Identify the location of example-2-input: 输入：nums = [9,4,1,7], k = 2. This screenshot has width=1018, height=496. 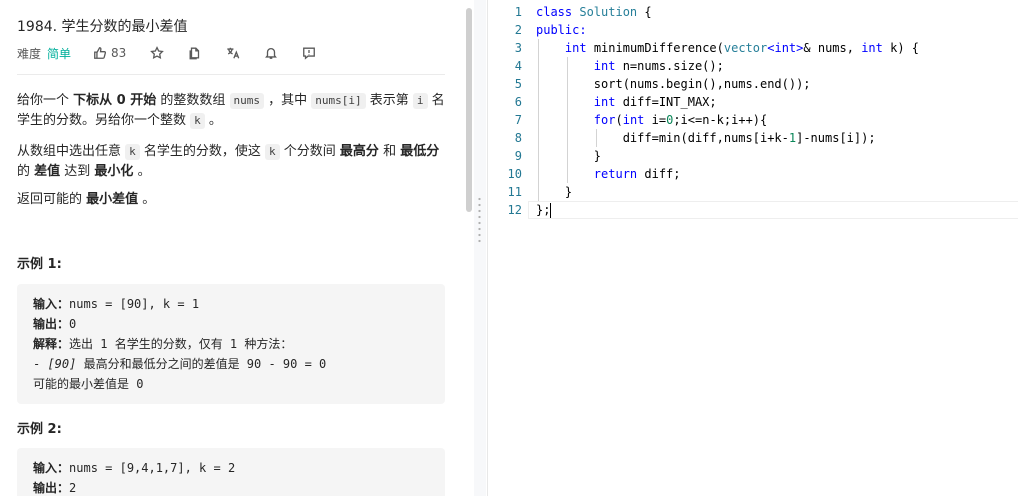
(239, 468).